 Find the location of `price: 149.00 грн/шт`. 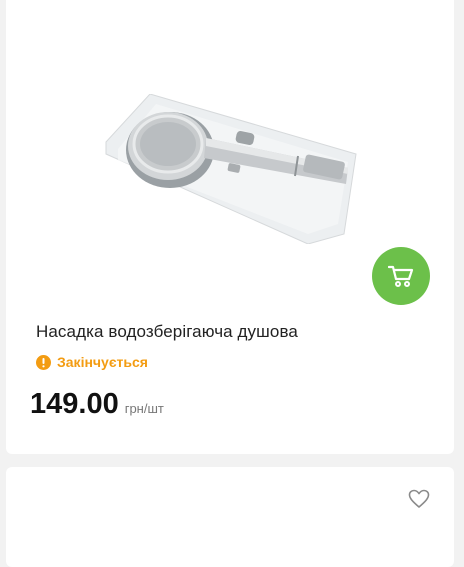

price: 149.00 грн/шт is located at coordinates (97, 404).